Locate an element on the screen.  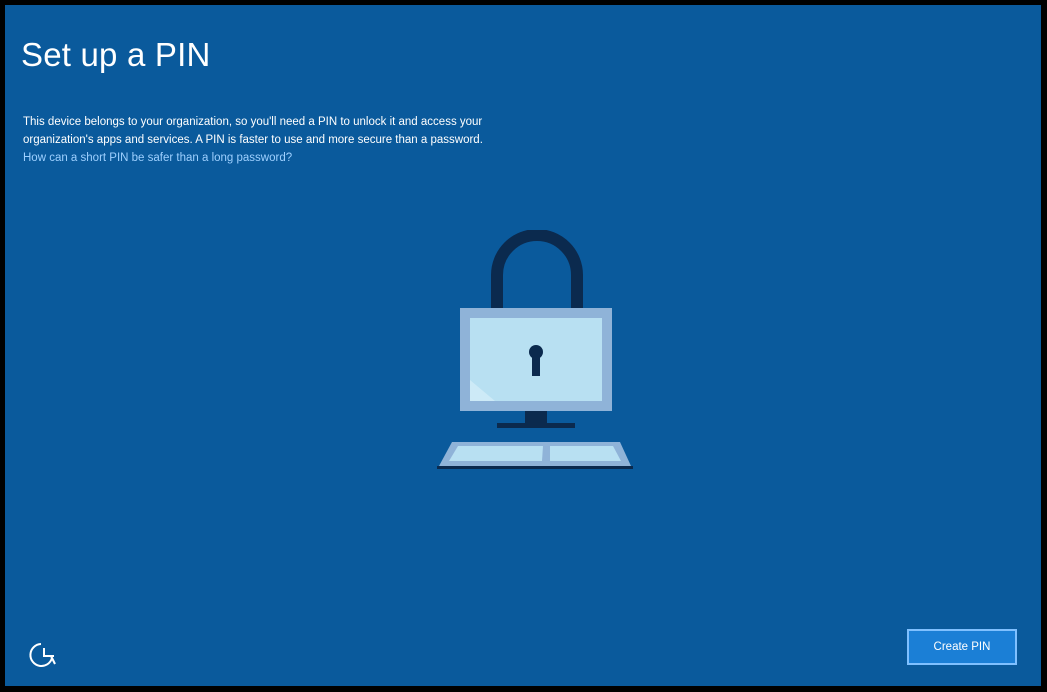
monitor-base is located at coordinates (536, 425).